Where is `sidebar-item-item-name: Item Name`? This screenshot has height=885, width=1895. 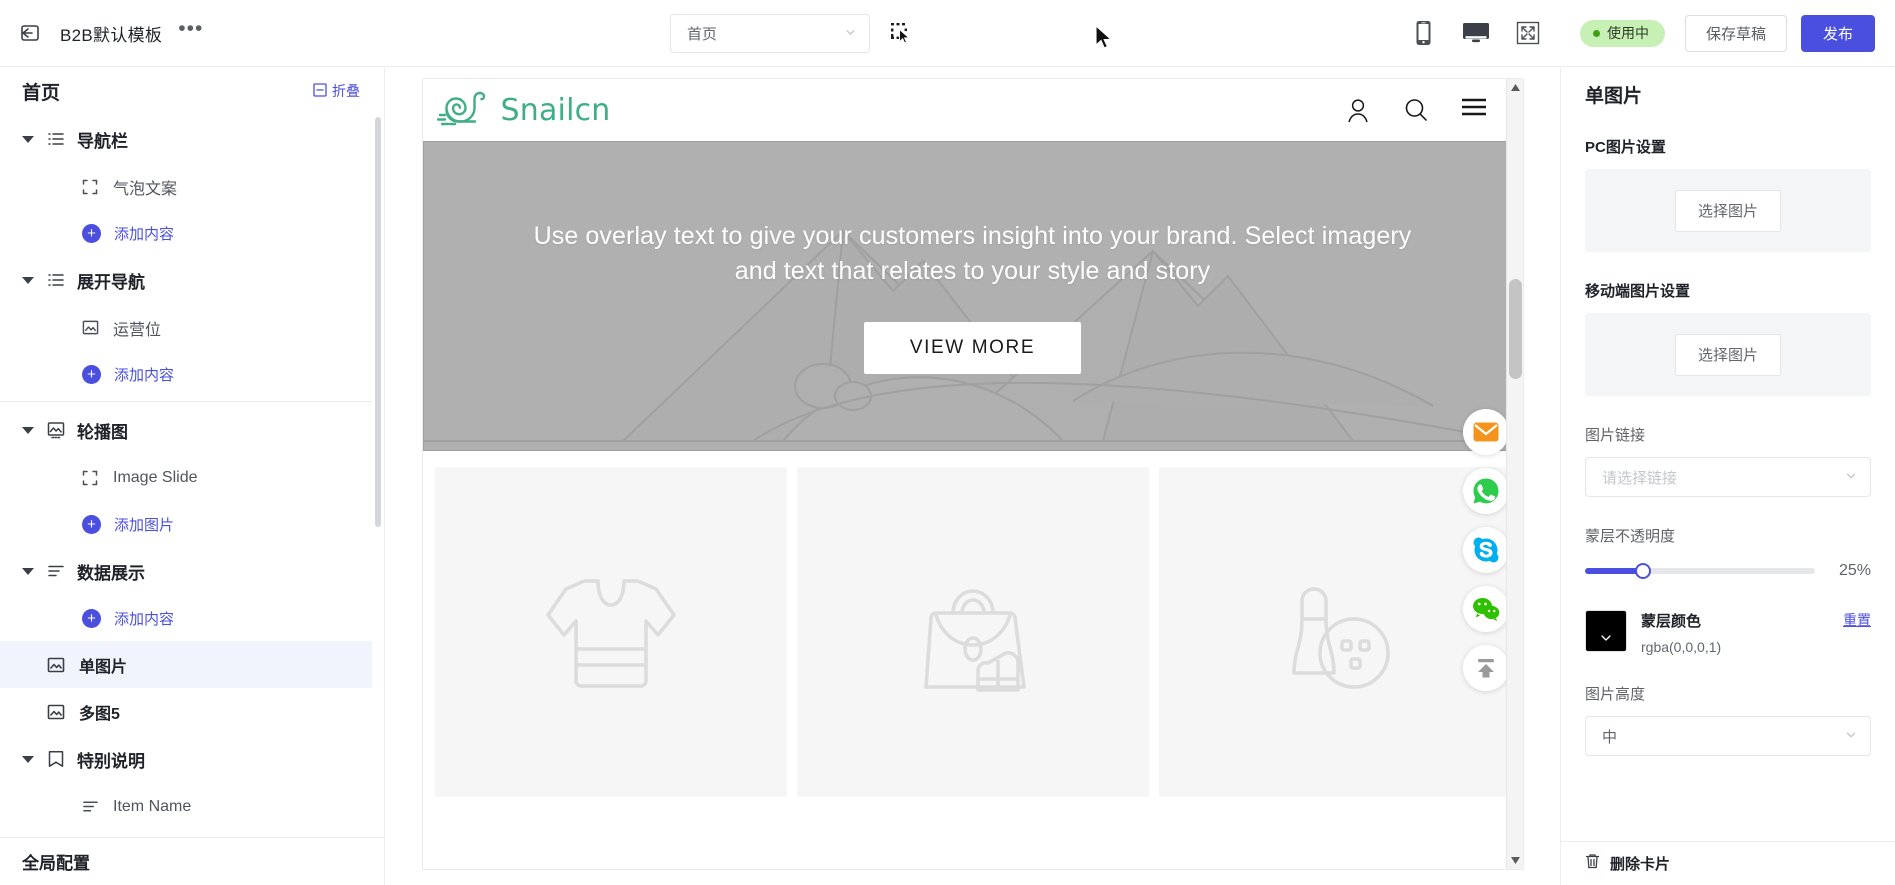 sidebar-item-item-name: Item Name is located at coordinates (186, 806).